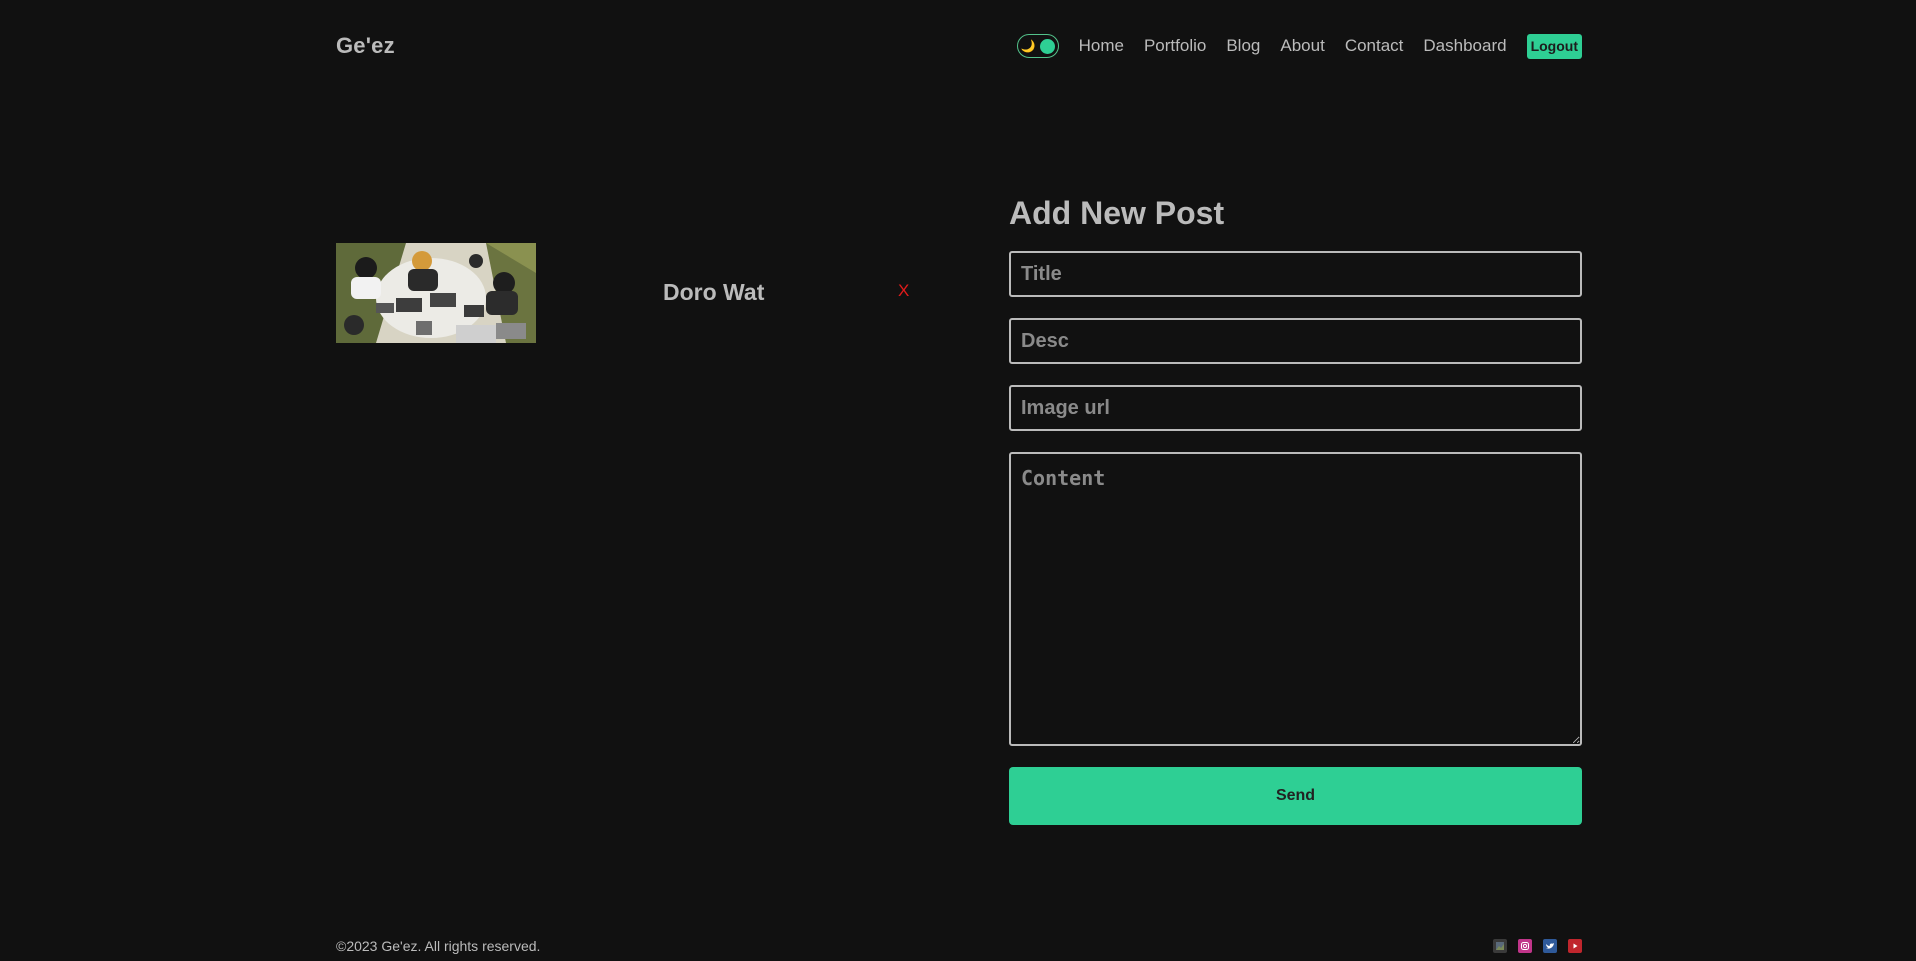 The height and width of the screenshot is (961, 1916). Describe the element at coordinates (1037, 46) in the screenshot. I see `theme-toggle: 🌙` at that location.